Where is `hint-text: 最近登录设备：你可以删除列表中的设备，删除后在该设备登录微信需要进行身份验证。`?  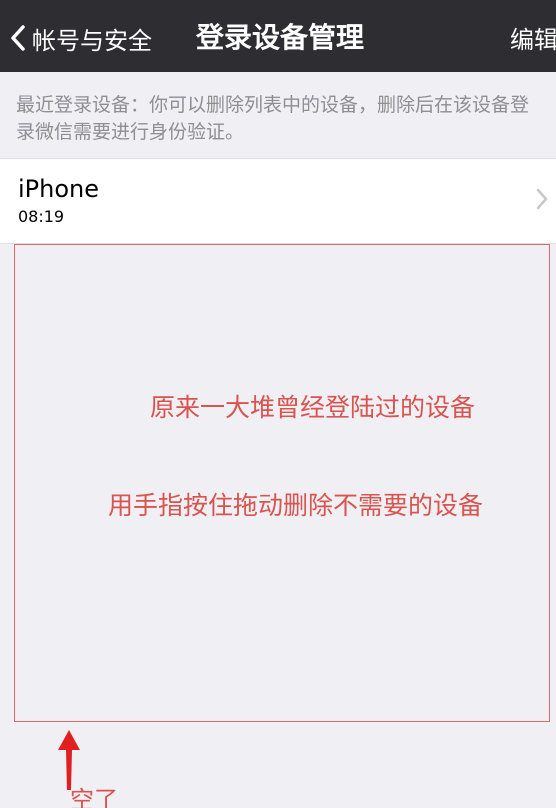 hint-text: 最近登录设备：你可以删除列表中的设备，删除后在该设备登录微信需要进行身份验证。 is located at coordinates (273, 118).